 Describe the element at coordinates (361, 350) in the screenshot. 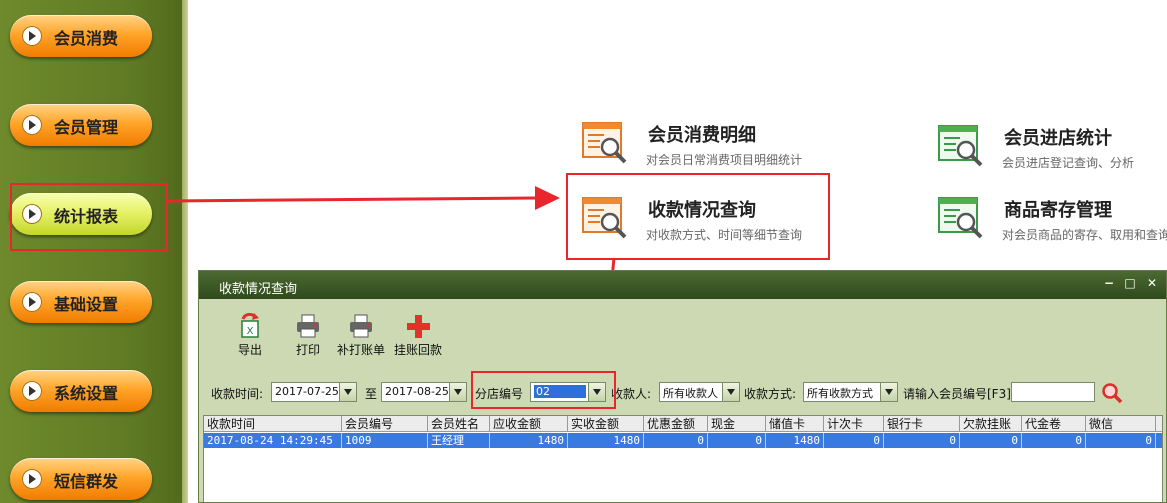

I see `reprint-label: 补打账单` at that location.